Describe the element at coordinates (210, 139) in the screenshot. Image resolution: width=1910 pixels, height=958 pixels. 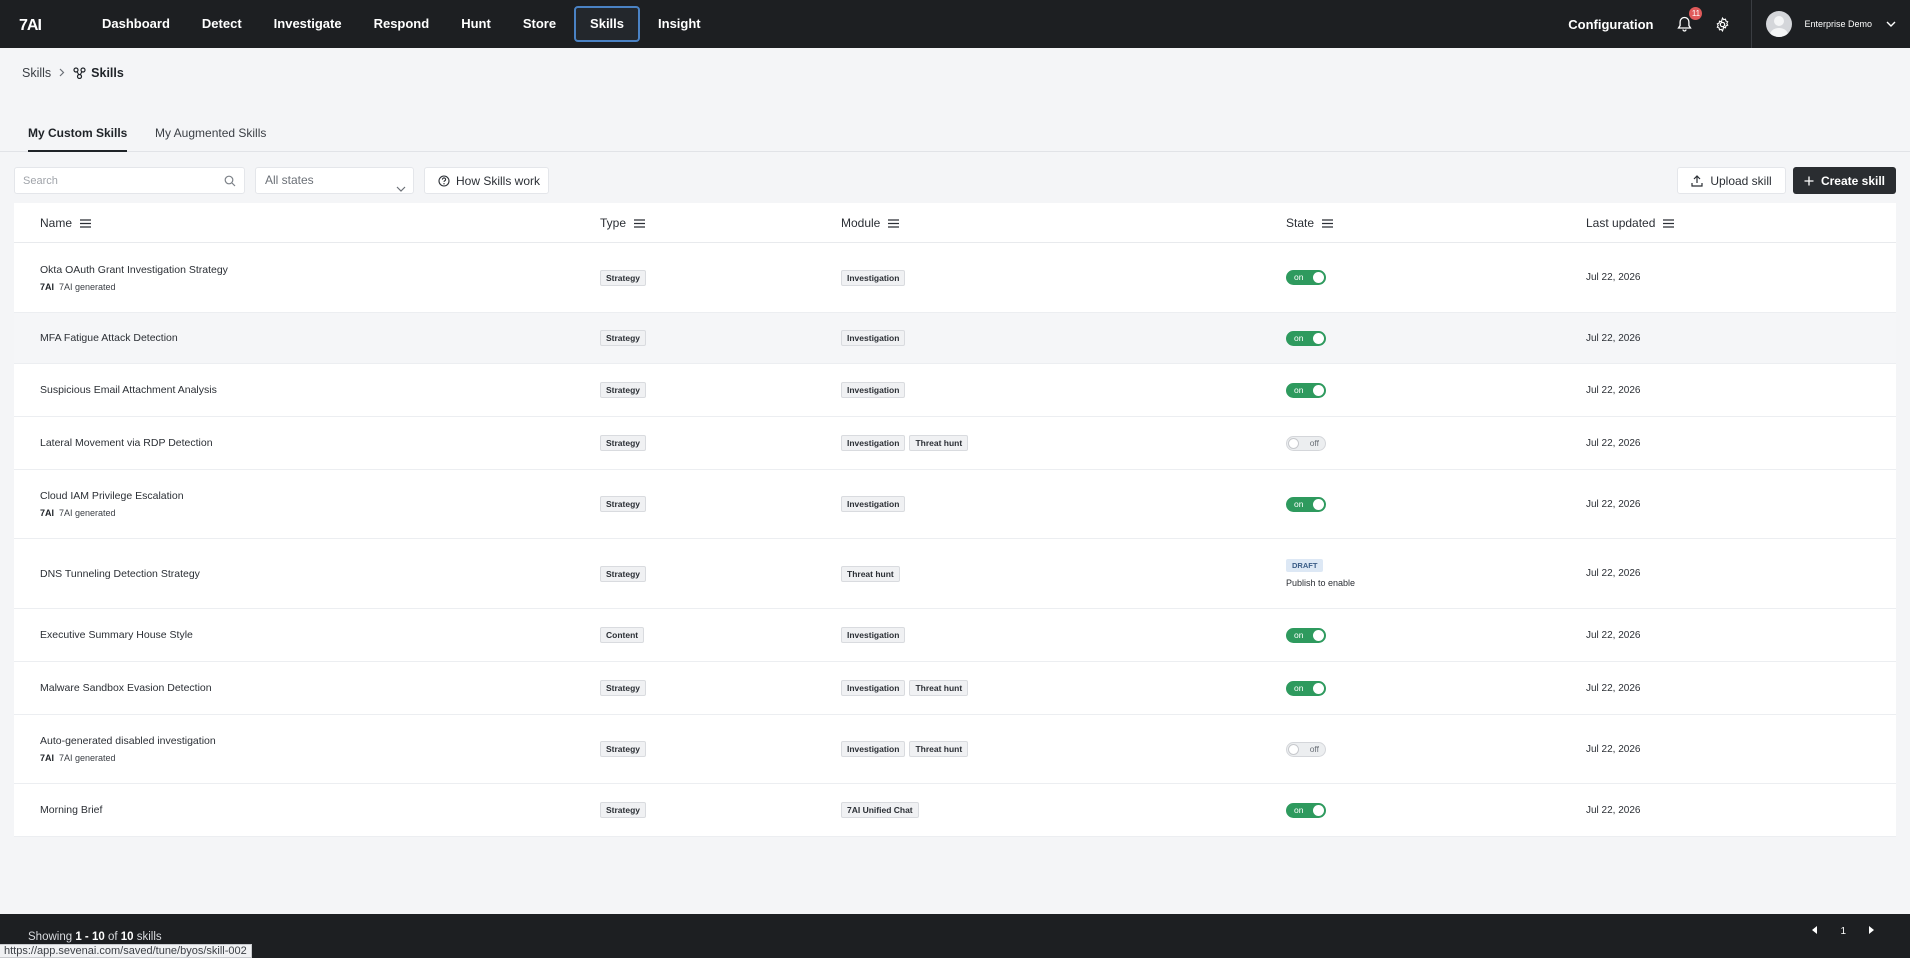
I see `tab-my-augmented-skills: My Augmented Skills` at that location.